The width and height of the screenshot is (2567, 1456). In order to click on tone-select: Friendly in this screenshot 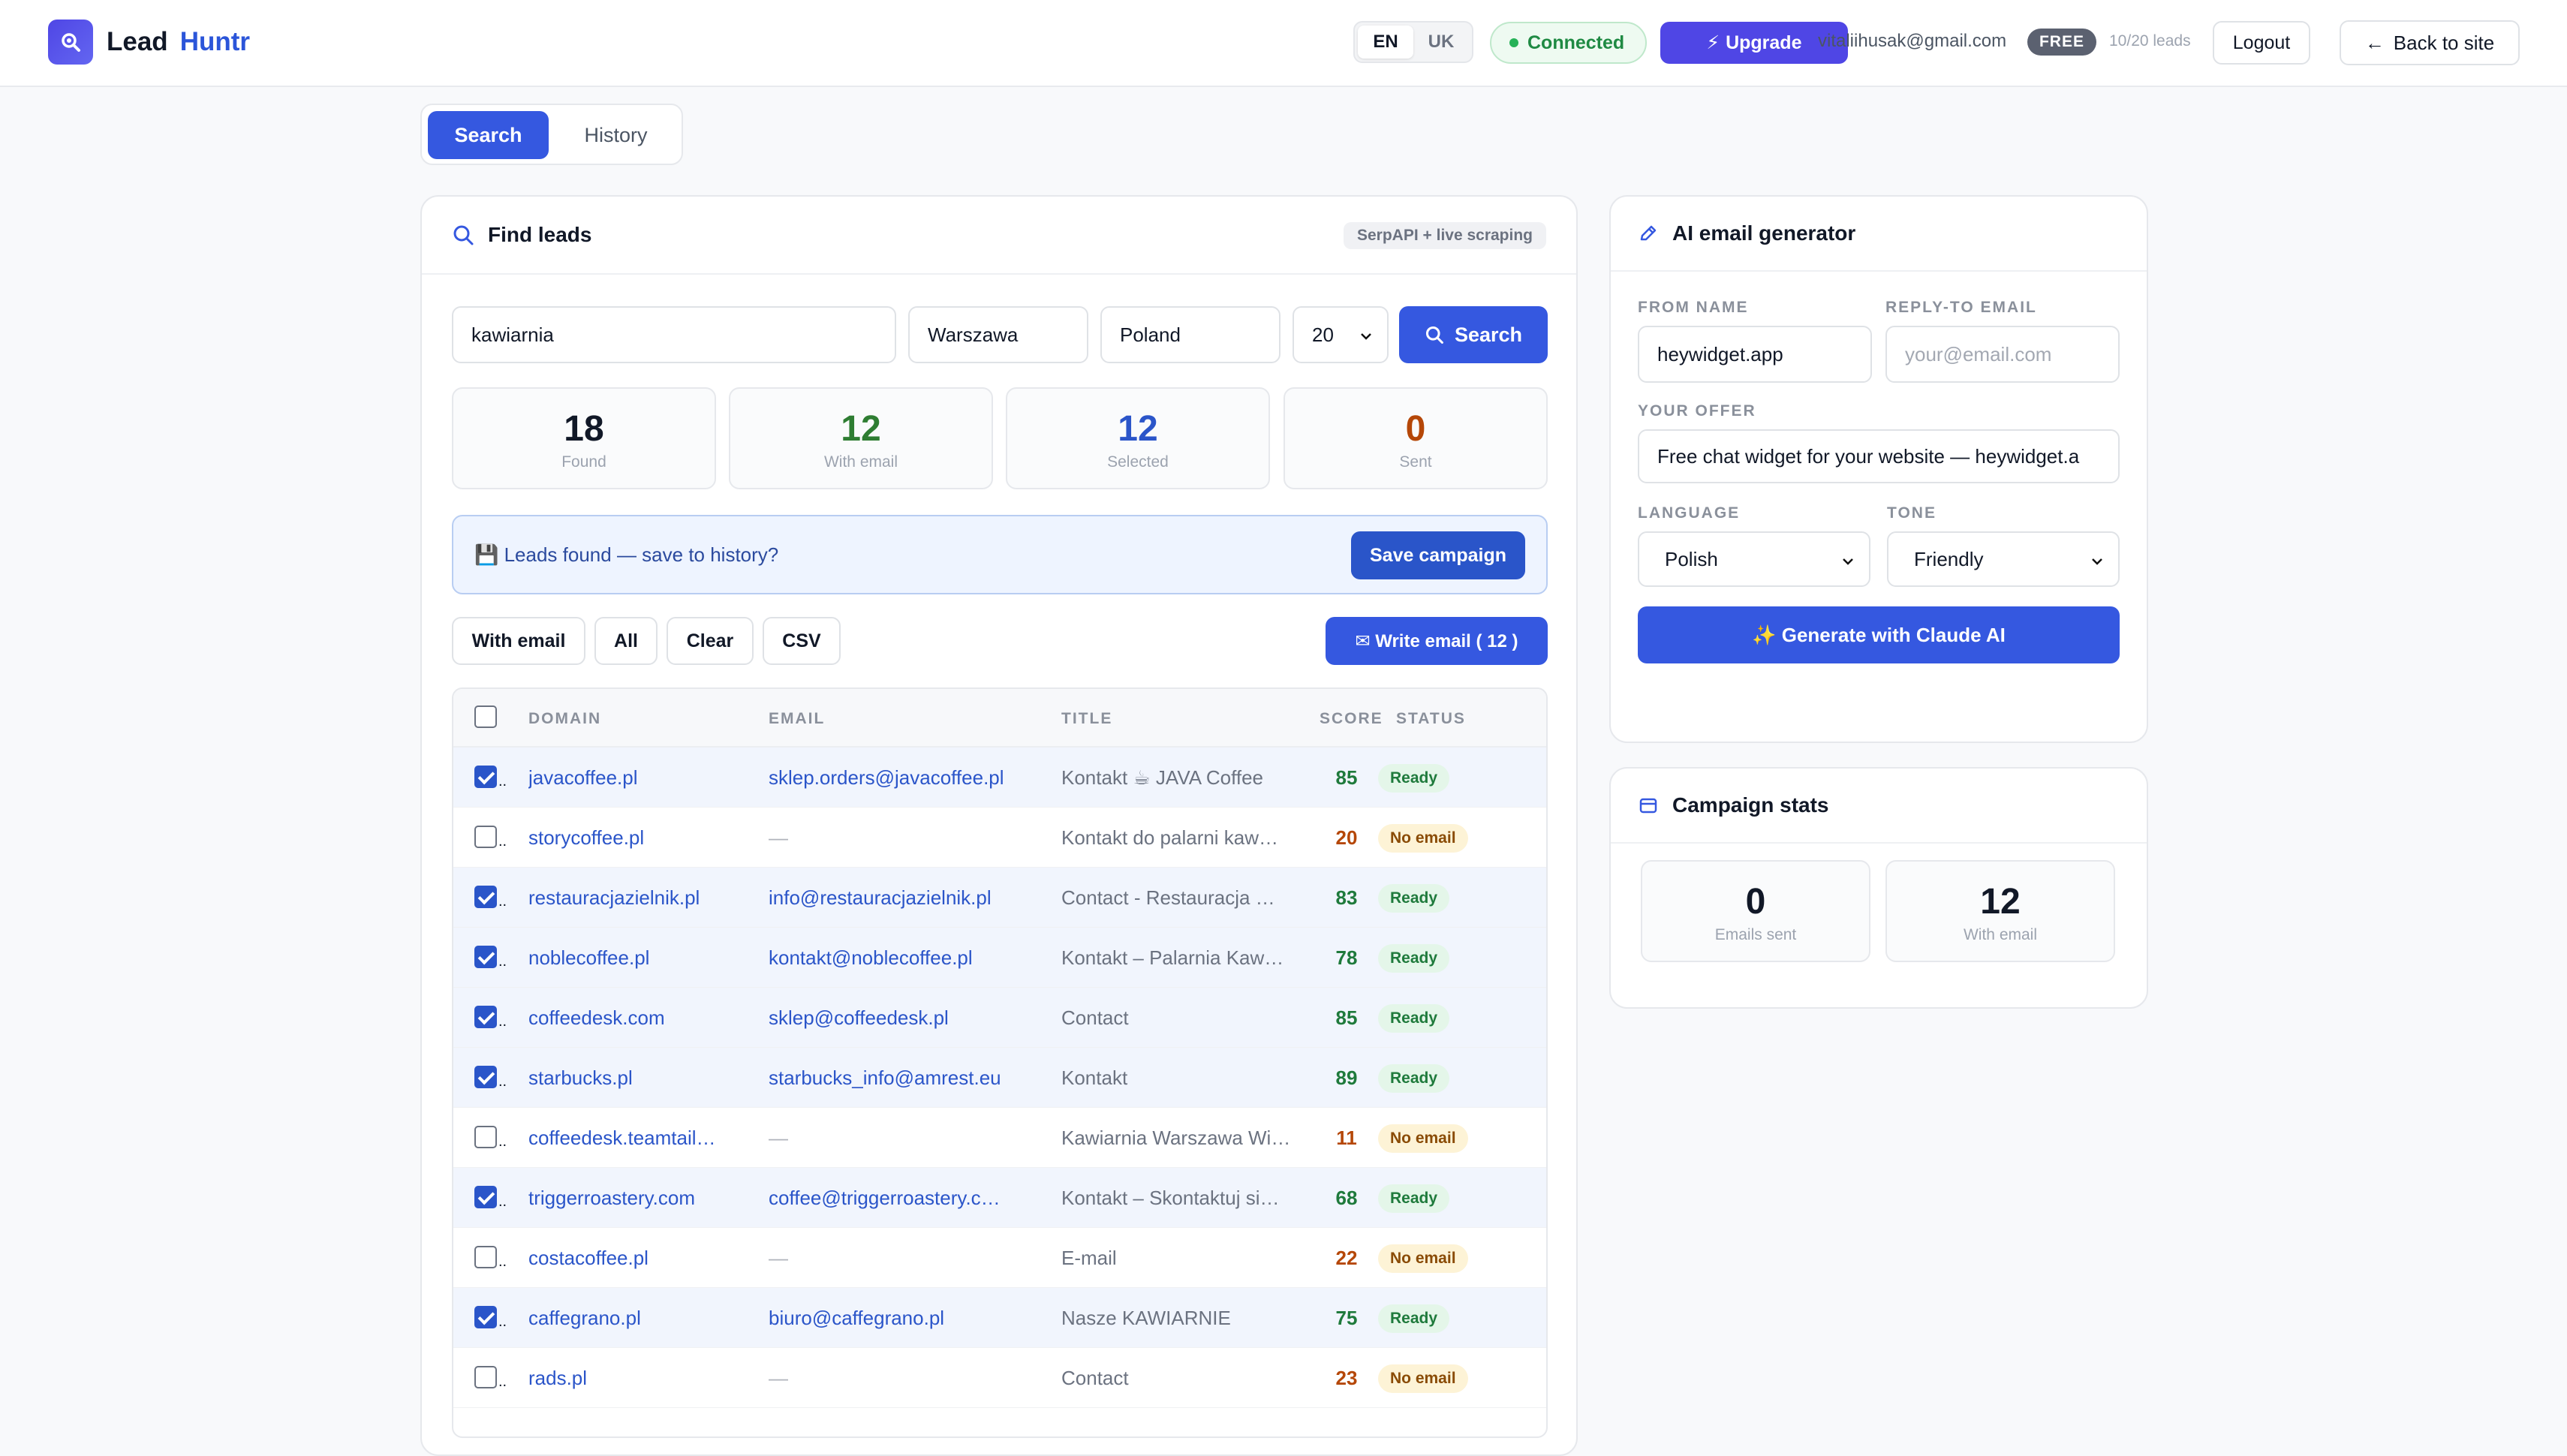, I will do `click(2003, 559)`.